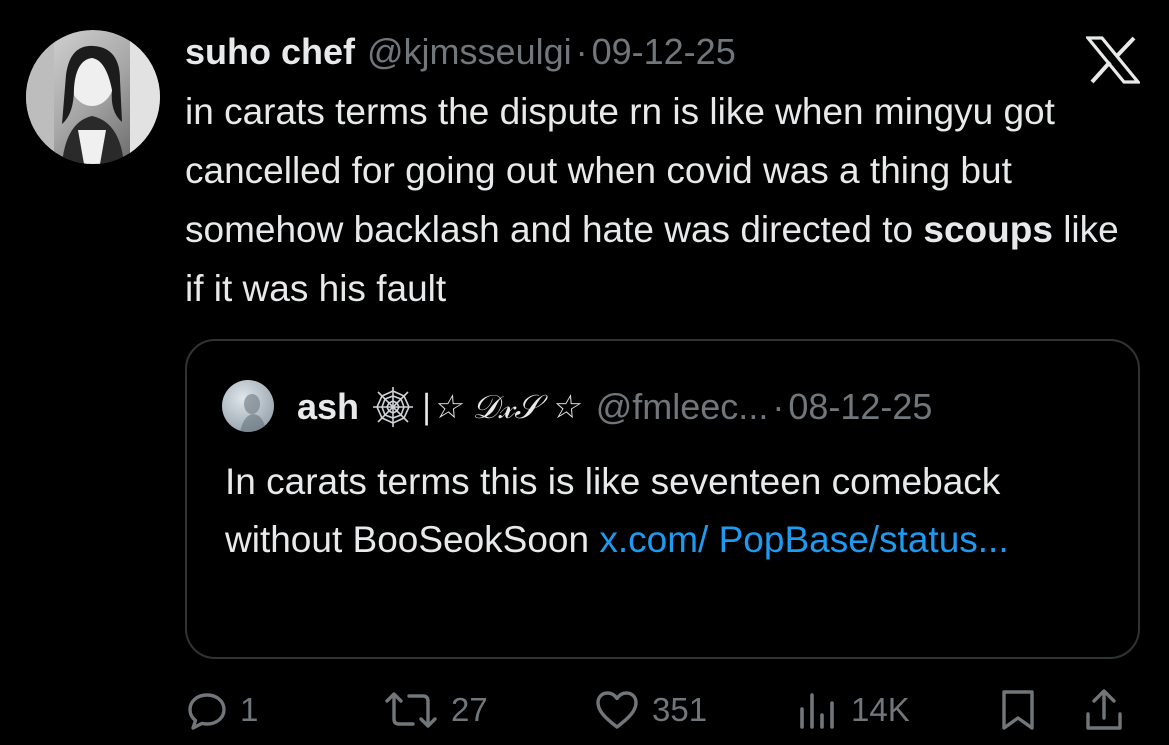 This screenshot has width=1169, height=745. I want to click on views-count: 14K, so click(880, 709).